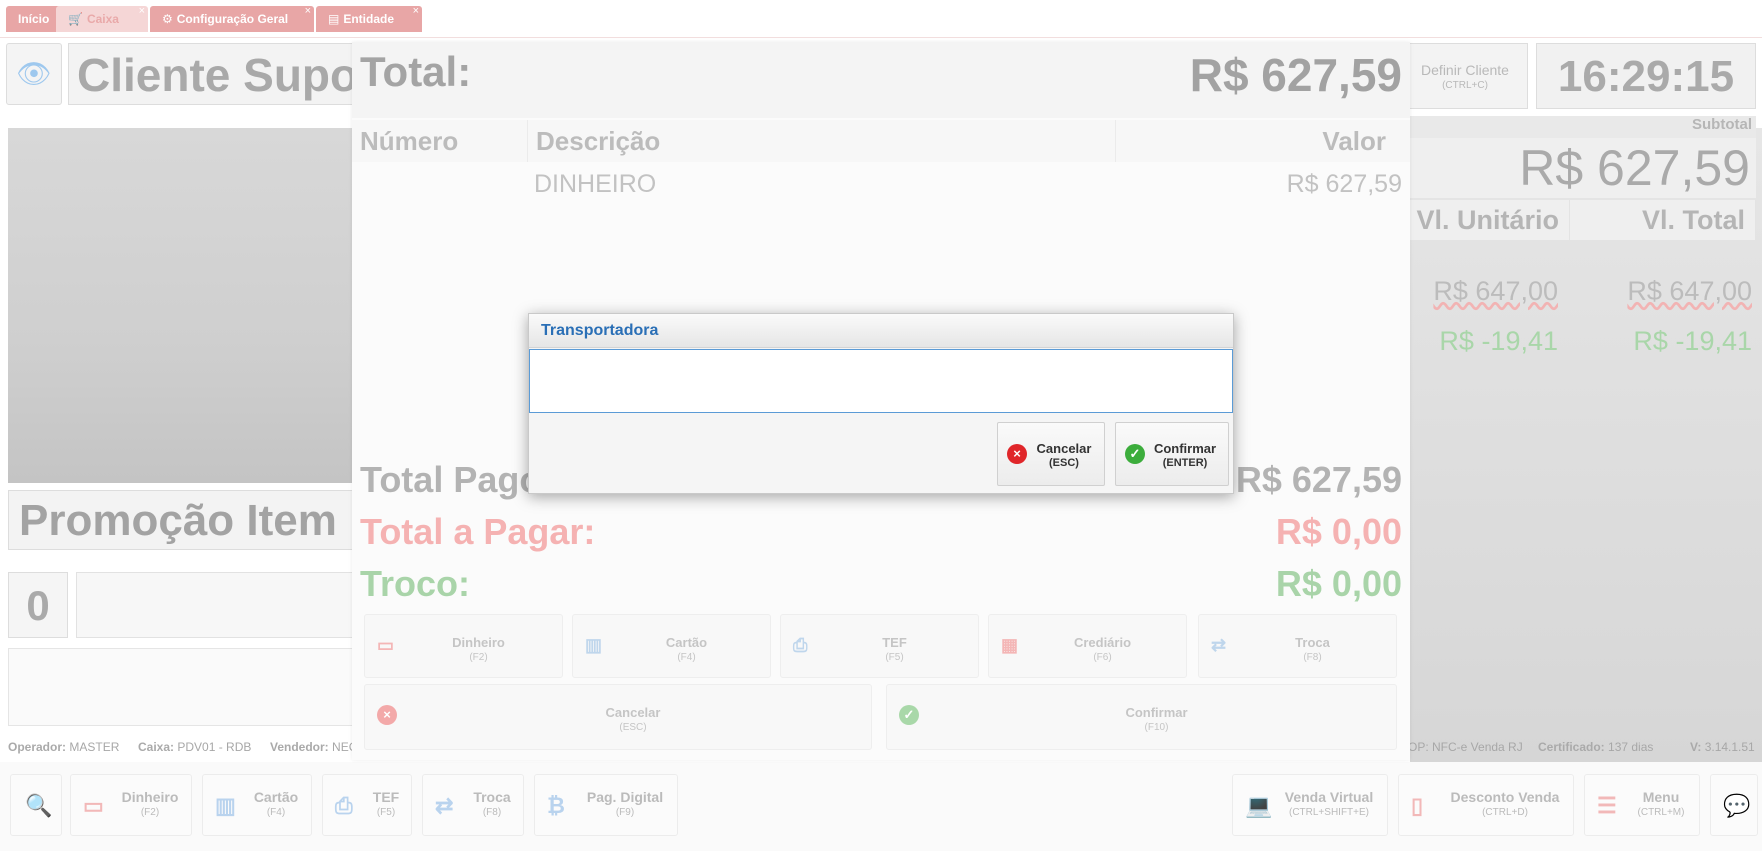 This screenshot has height=851, width=1762. What do you see at coordinates (1646, 76) in the screenshot?
I see `clock: 16:29:15` at bounding box center [1646, 76].